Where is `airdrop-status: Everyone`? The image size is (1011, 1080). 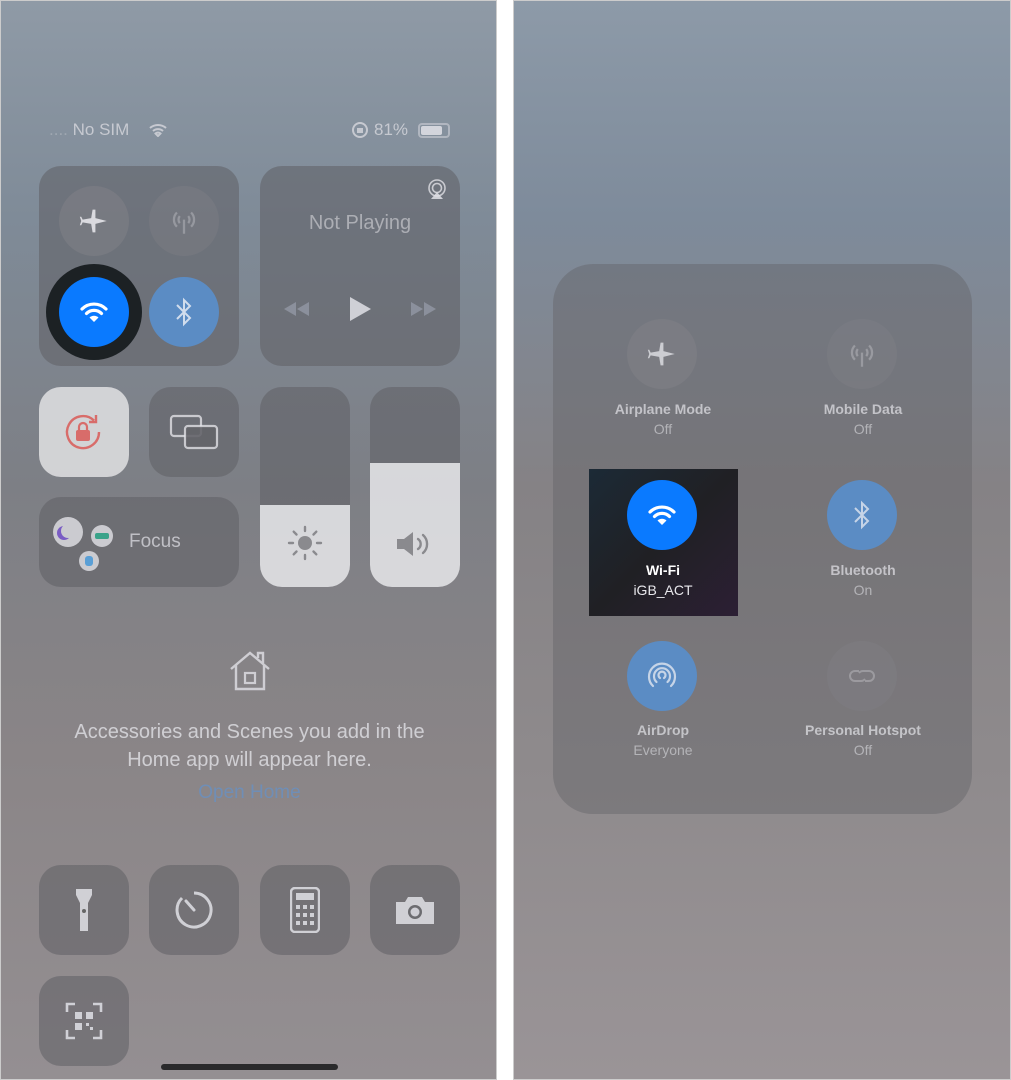 airdrop-status: Everyone is located at coordinates (663, 750).